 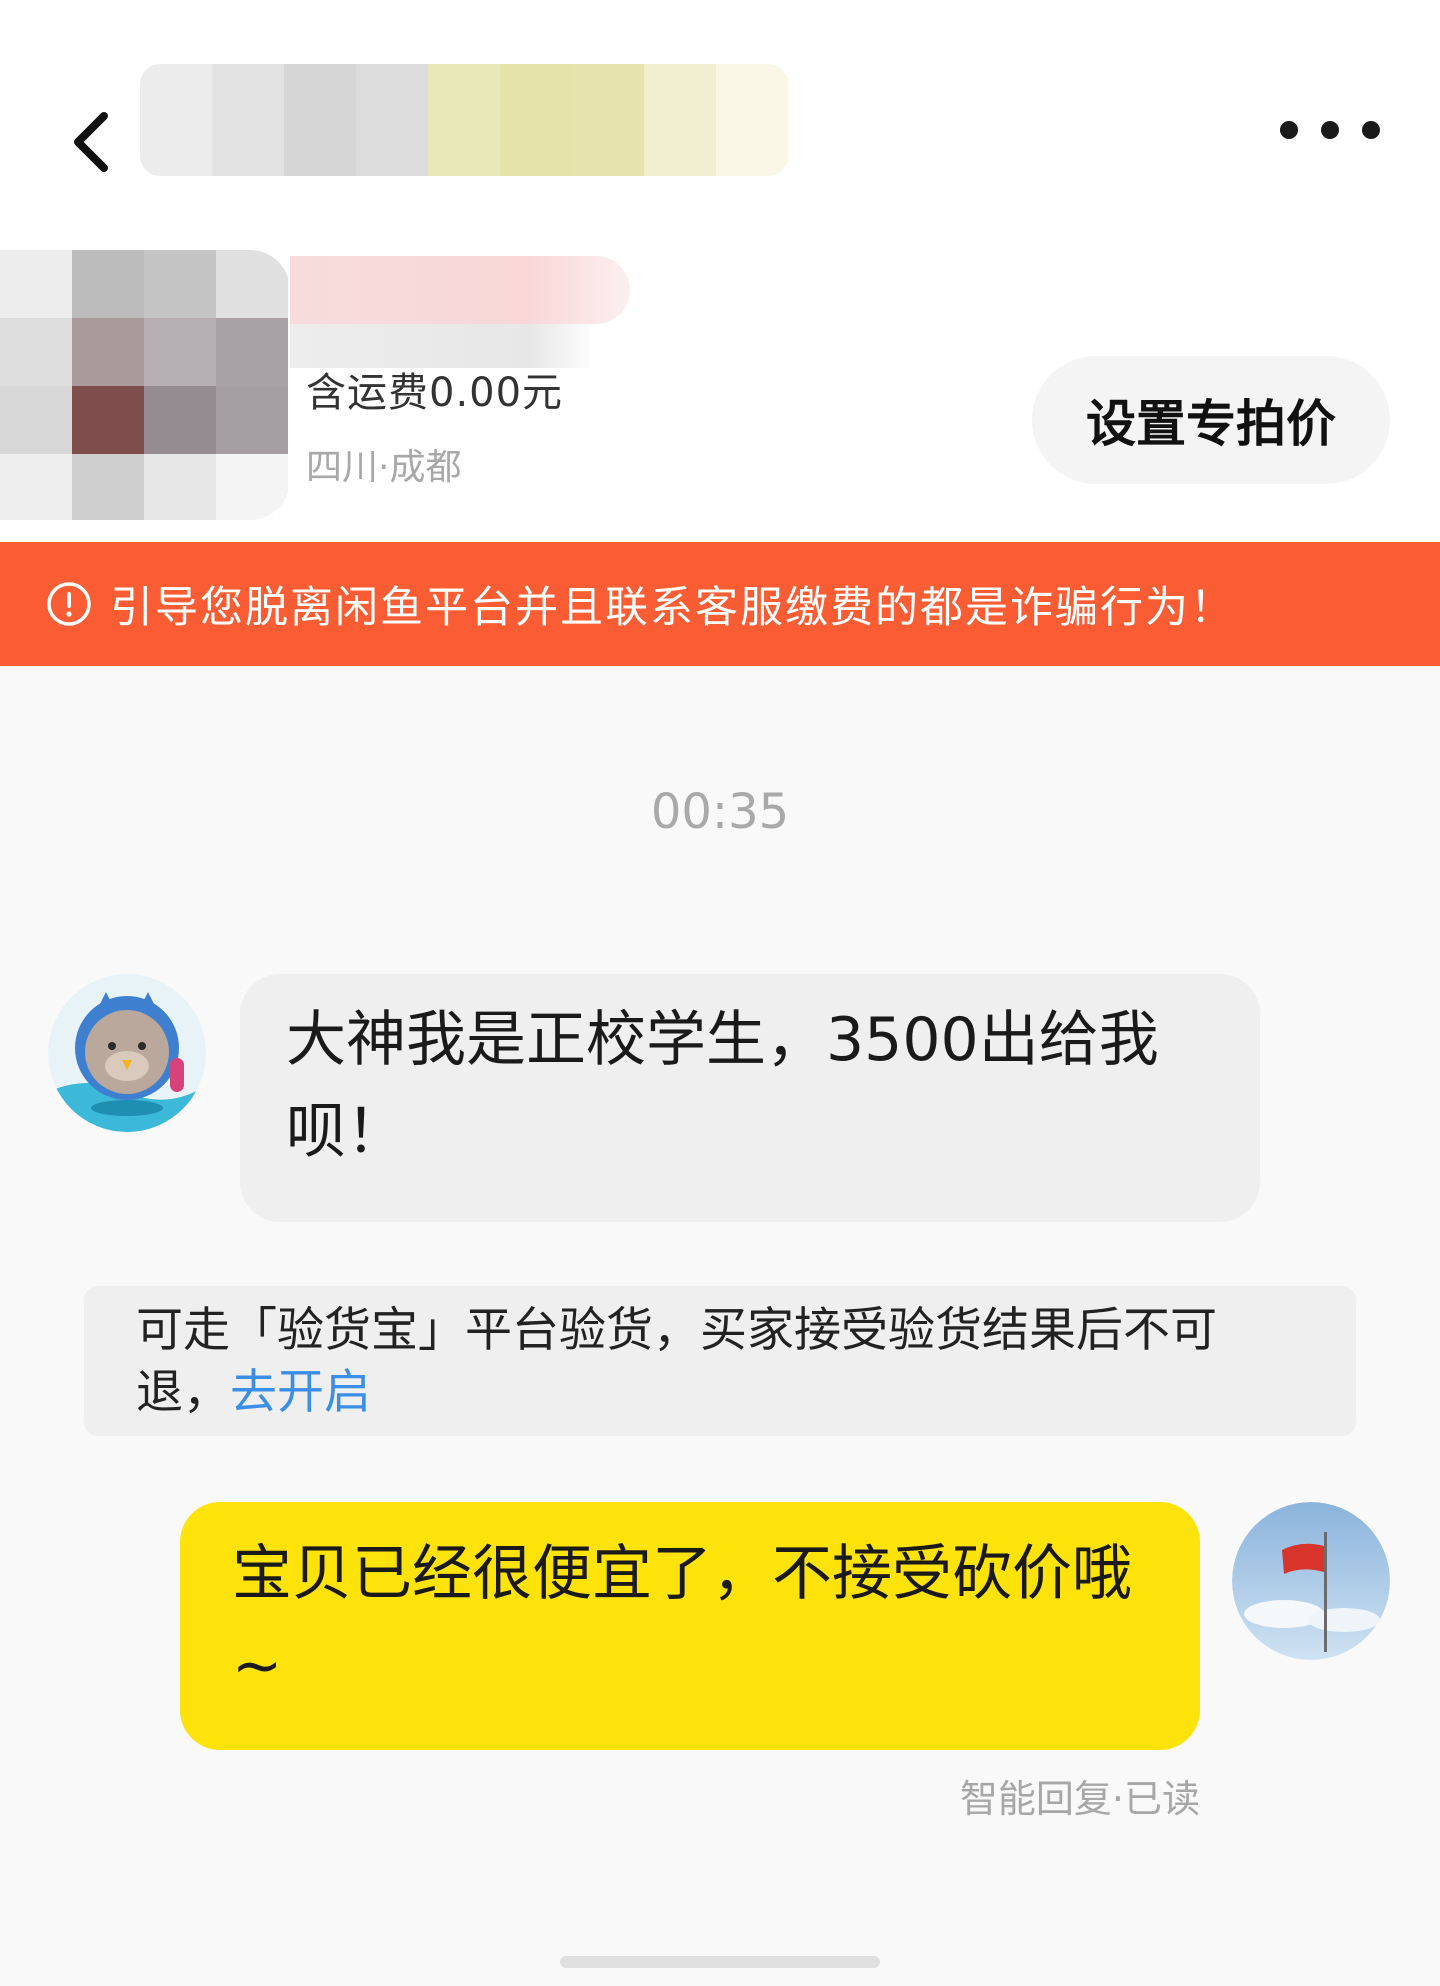 What do you see at coordinates (1079, 1799) in the screenshot?
I see `reply-status: 智能回复·已读` at bounding box center [1079, 1799].